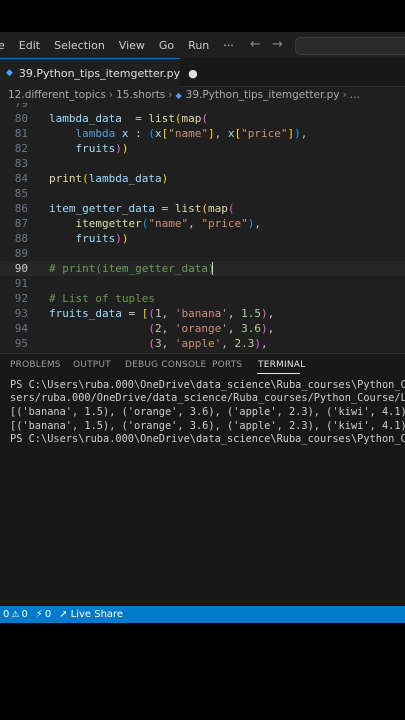  Describe the element at coordinates (202, 163) in the screenshot. I see `code-line: 83` at that location.